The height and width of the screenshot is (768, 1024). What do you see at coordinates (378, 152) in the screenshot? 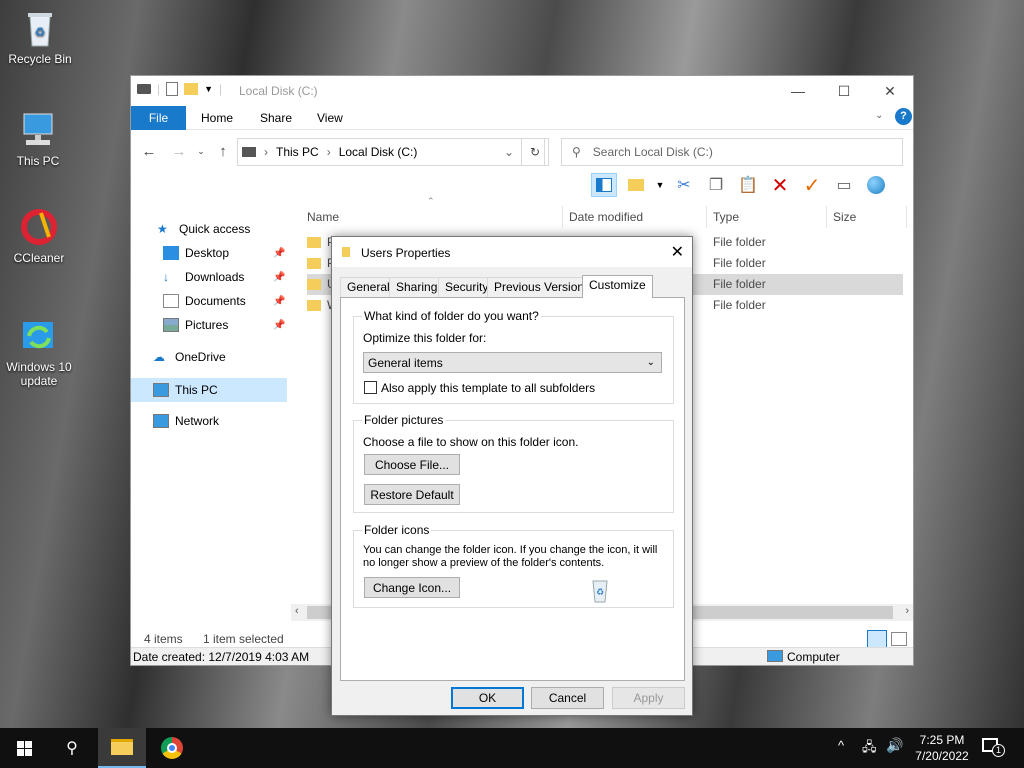
I see `breadcrumb-local-disk: Local Disk (C:)` at bounding box center [378, 152].